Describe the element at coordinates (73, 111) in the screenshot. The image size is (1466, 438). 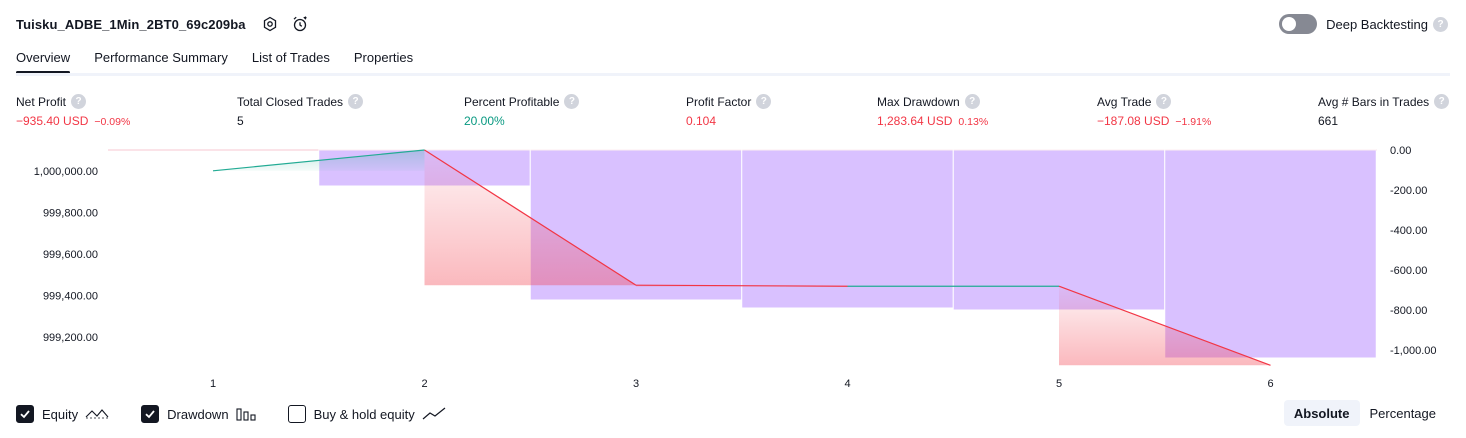
I see `metric-net-profit: Net Profit? −935.40 USD −0.09%` at that location.